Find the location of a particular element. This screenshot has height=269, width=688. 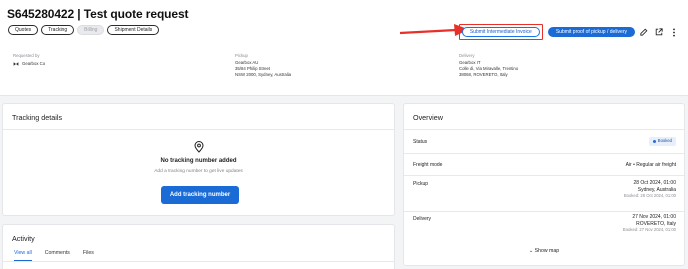

chevron-down-icon: ⌄ is located at coordinates (531, 251).